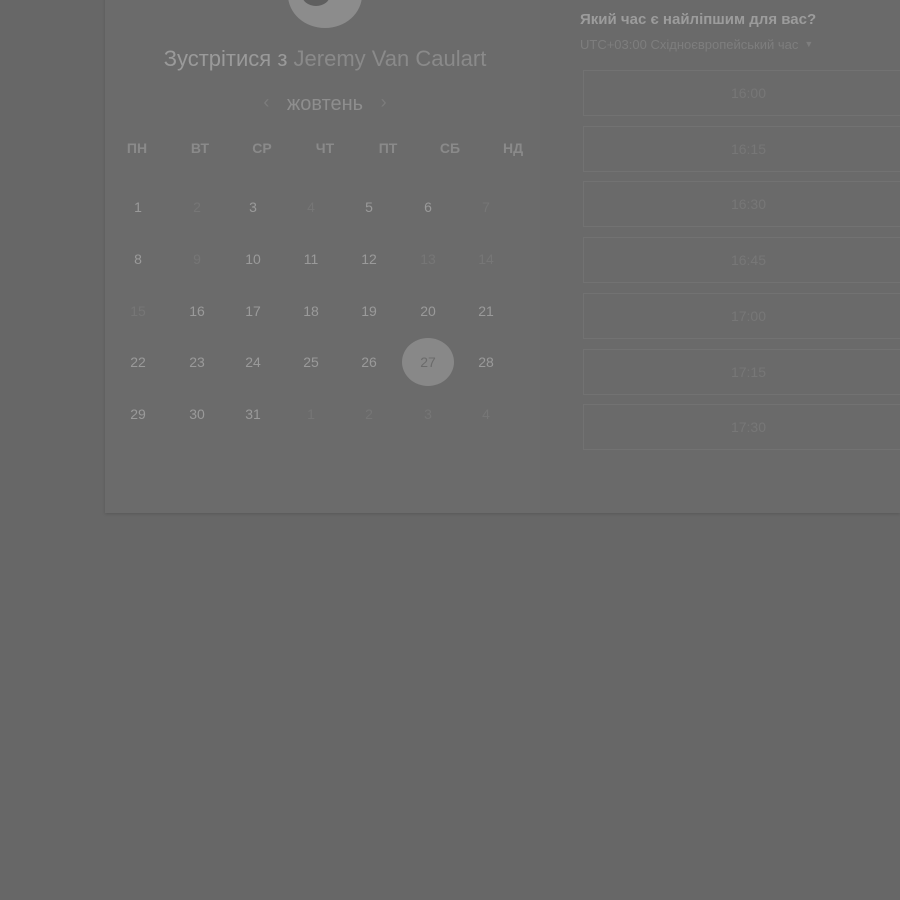 The height and width of the screenshot is (900, 900). I want to click on calendar-day: 28, so click(486, 362).